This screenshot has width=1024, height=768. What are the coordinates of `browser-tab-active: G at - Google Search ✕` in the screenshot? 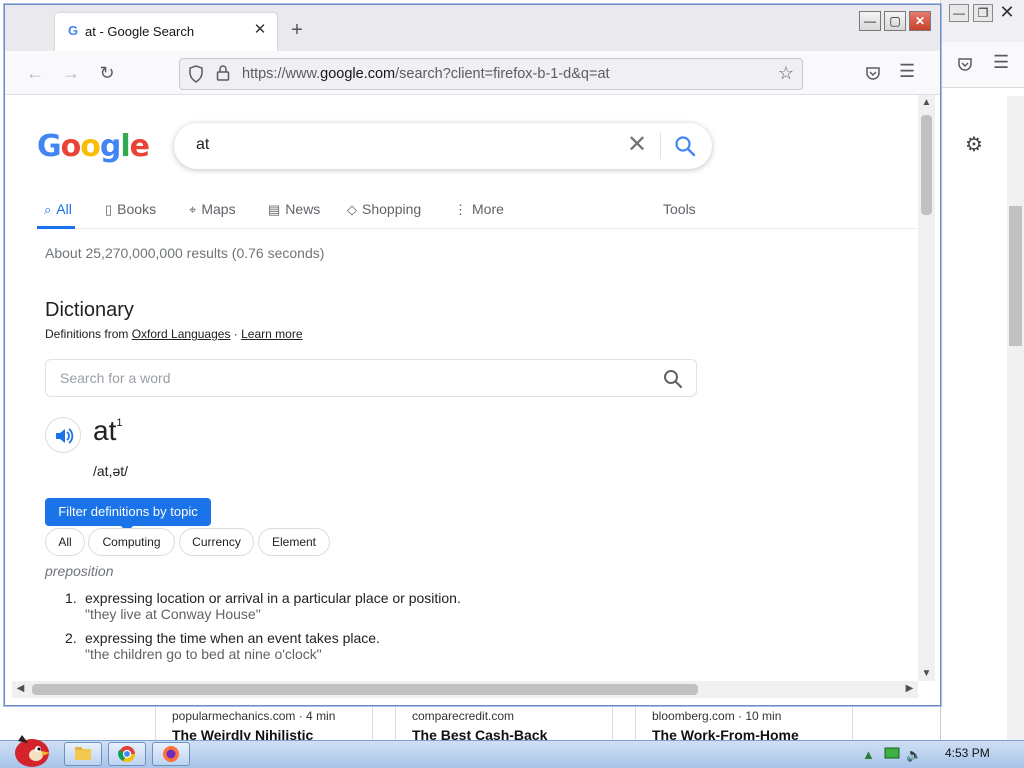 It's located at (166, 32).